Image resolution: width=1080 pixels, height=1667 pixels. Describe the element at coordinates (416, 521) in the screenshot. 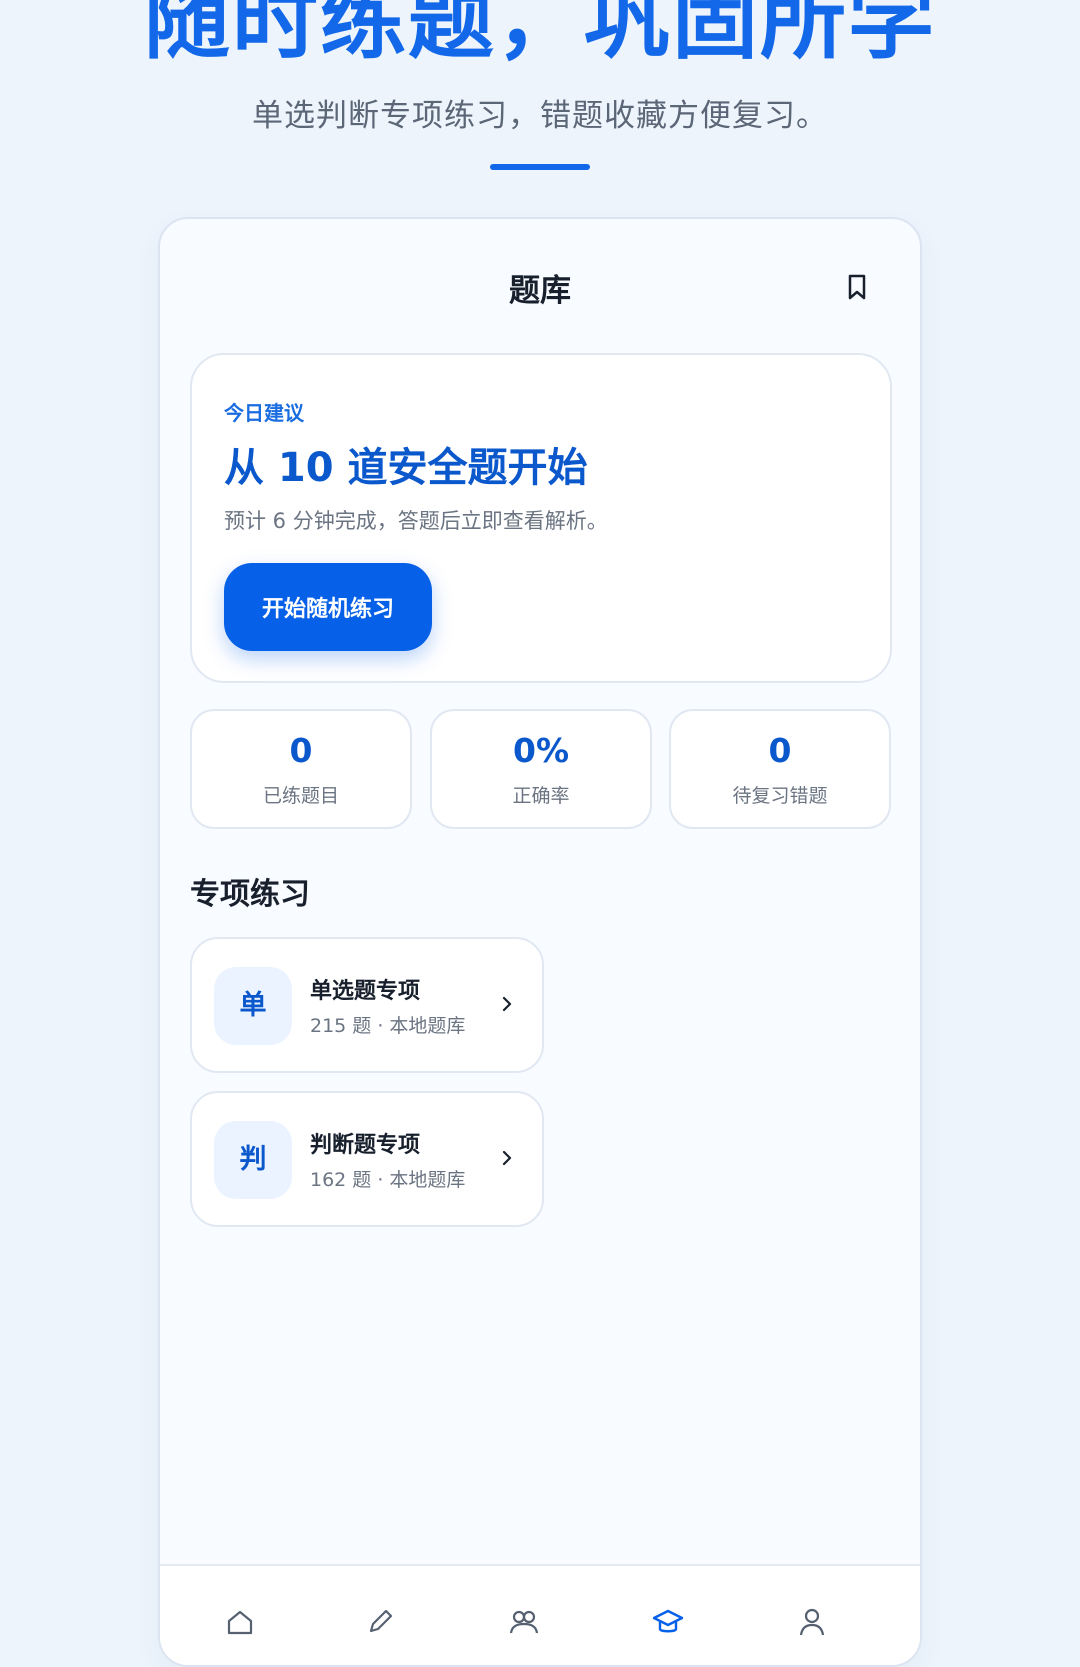

I see `today-description: 预计 6 分钟完成，答题后立即查看解析。` at that location.